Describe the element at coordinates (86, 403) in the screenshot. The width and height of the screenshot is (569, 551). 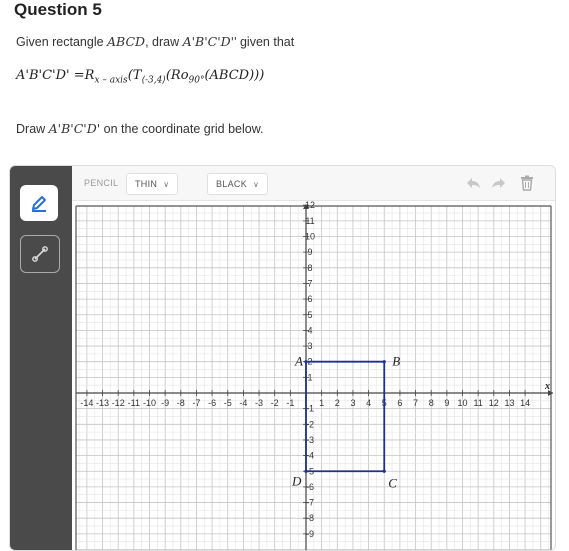
I see `x-tick-label: -14` at that location.